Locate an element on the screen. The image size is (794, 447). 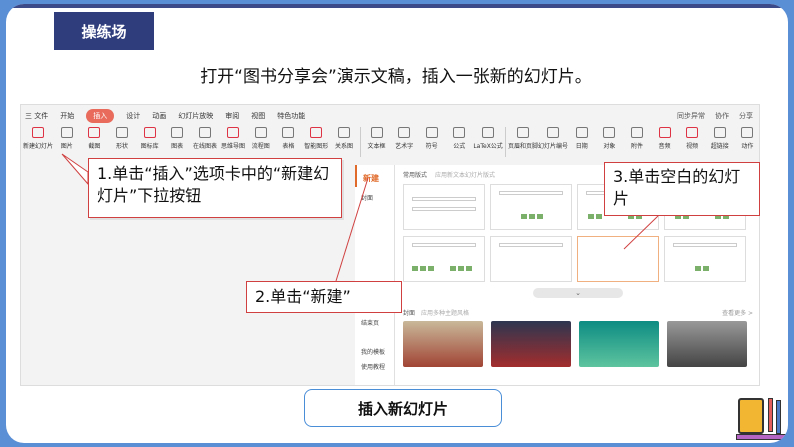
panel-item-cover: 封面 is located at coordinates (374, 194).